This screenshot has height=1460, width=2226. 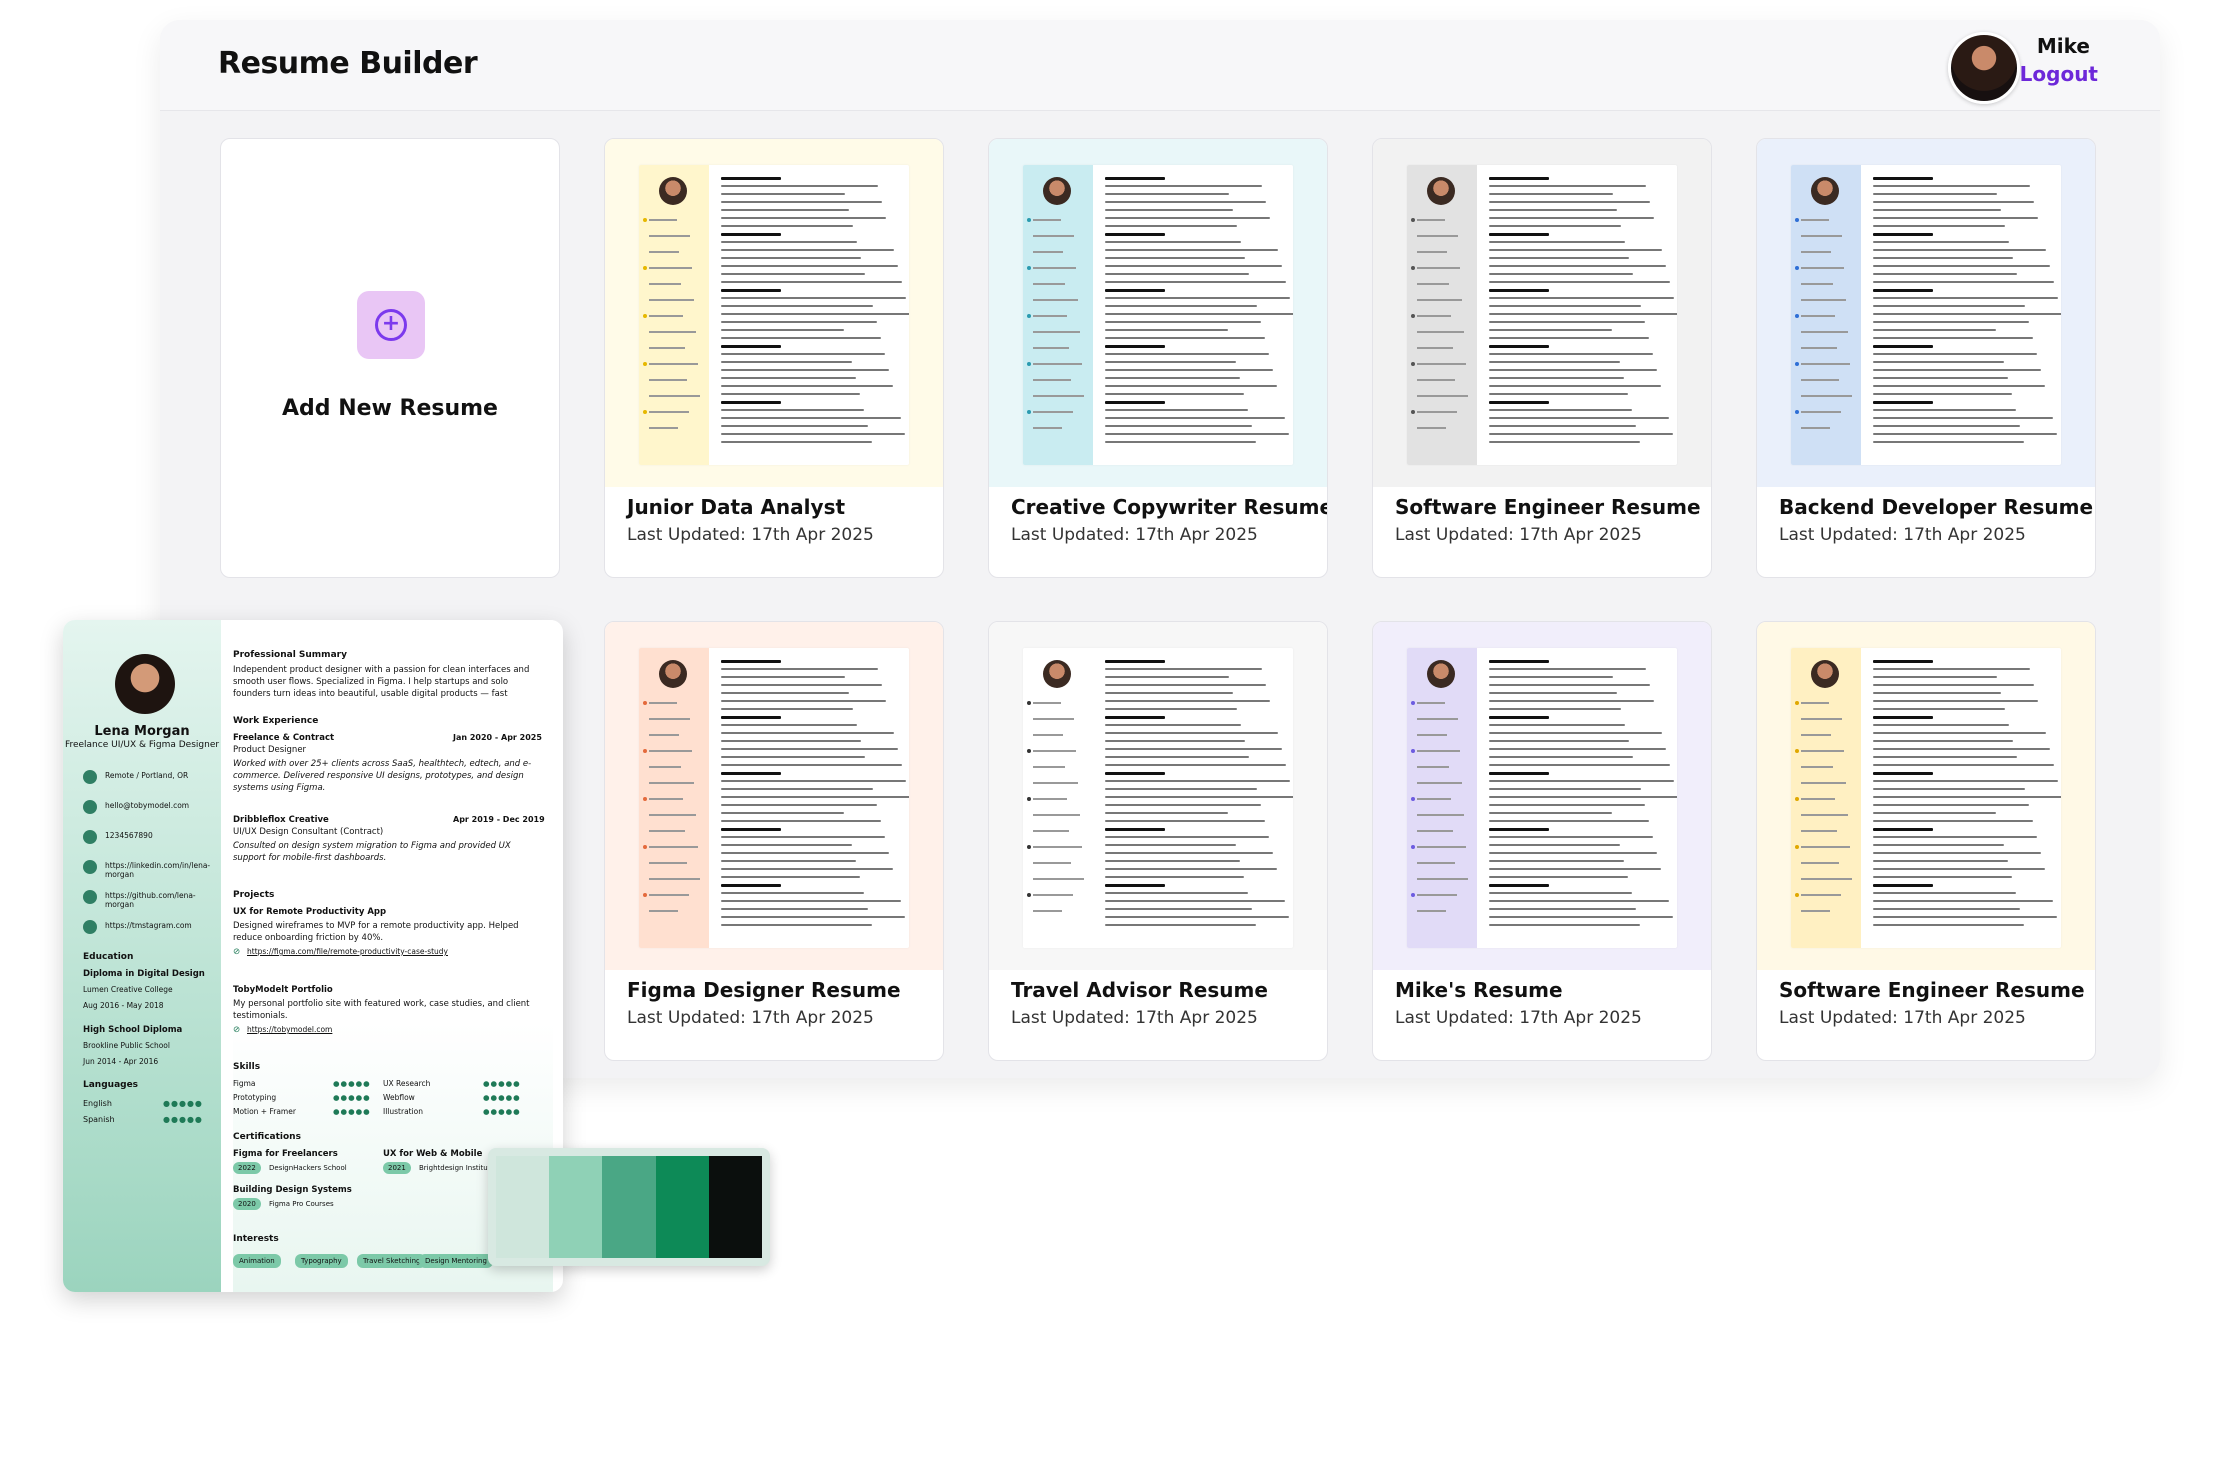 I want to click on preview-role: Freelance UI/UX & Figma Designer, so click(x=142, y=745).